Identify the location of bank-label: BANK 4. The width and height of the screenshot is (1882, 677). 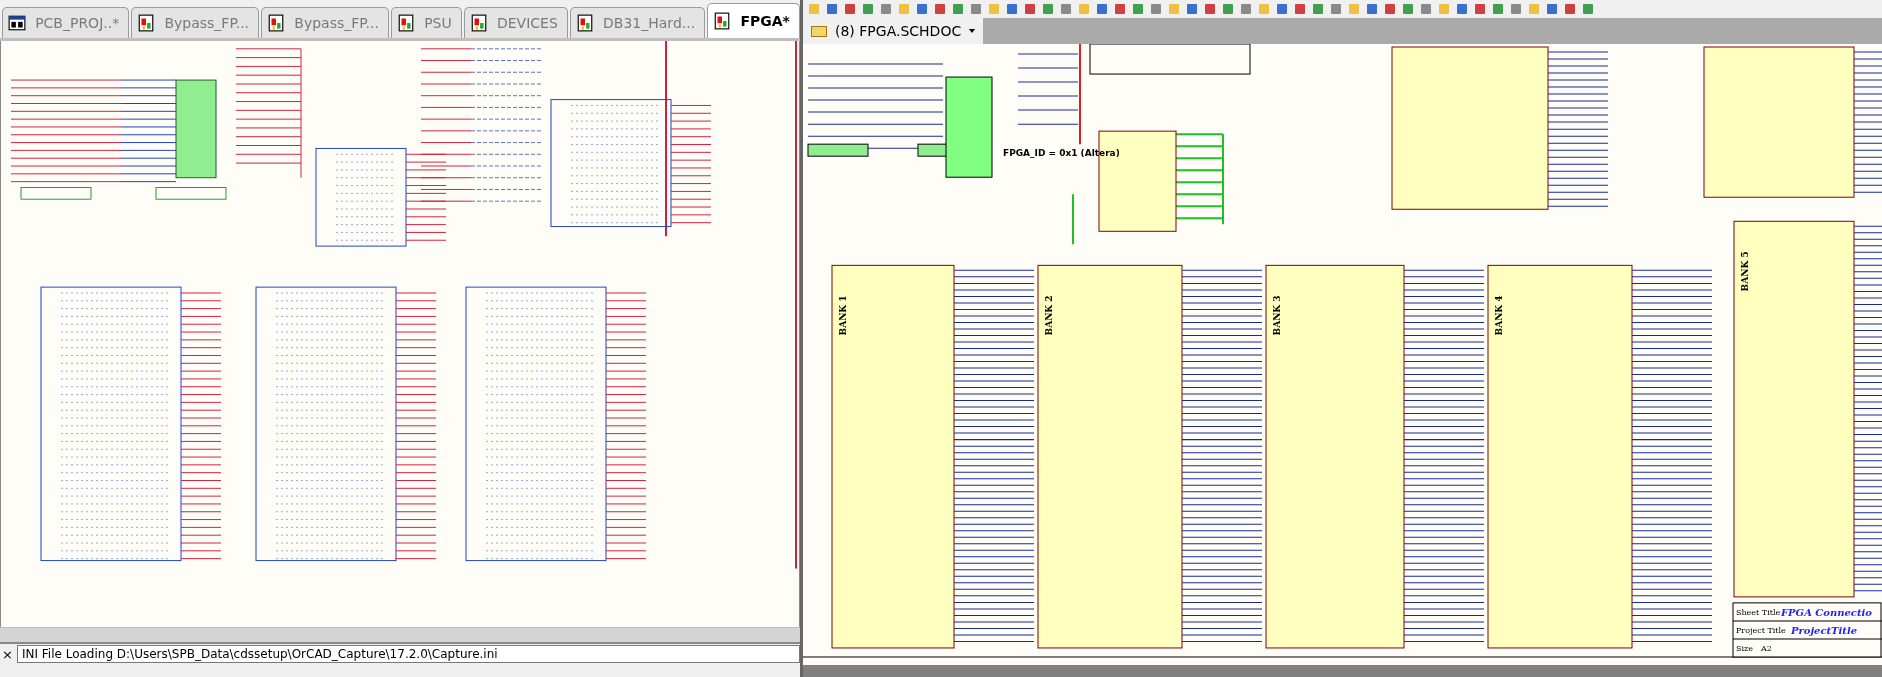
(1499, 315).